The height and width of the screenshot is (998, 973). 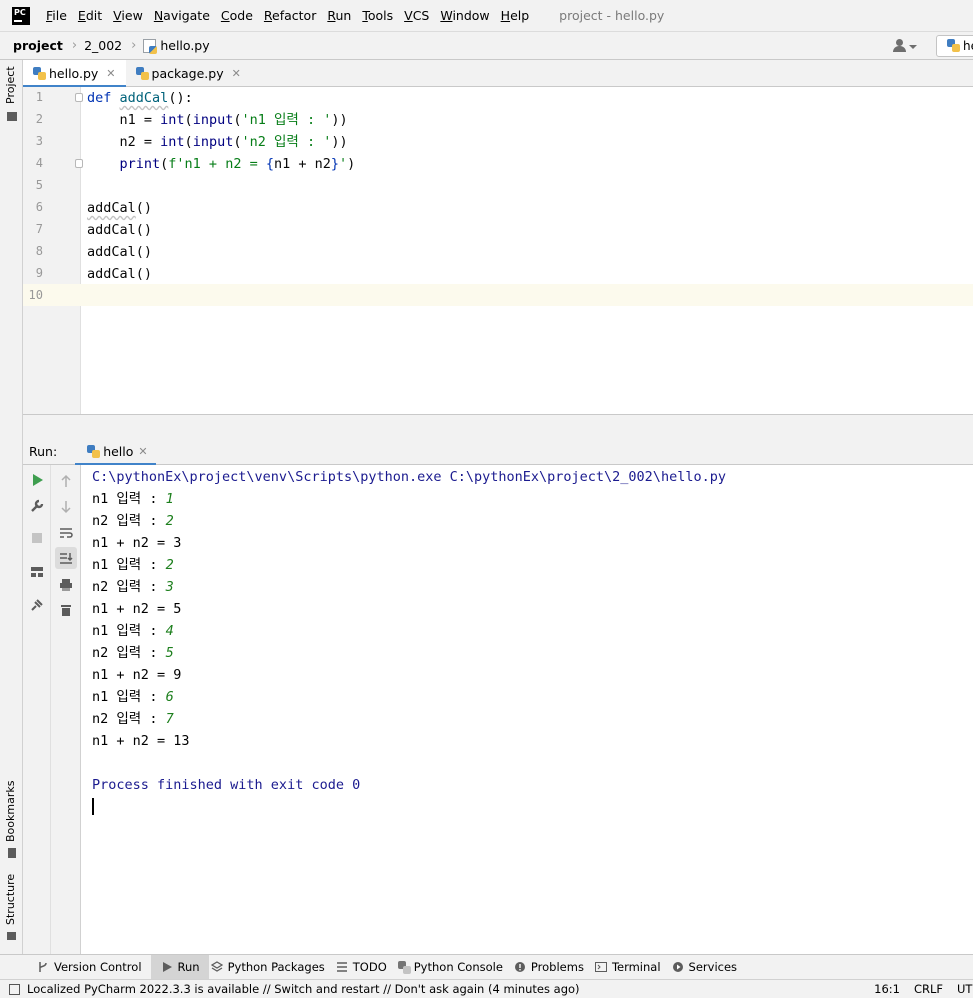 What do you see at coordinates (66, 610) in the screenshot?
I see `trash-icon` at bounding box center [66, 610].